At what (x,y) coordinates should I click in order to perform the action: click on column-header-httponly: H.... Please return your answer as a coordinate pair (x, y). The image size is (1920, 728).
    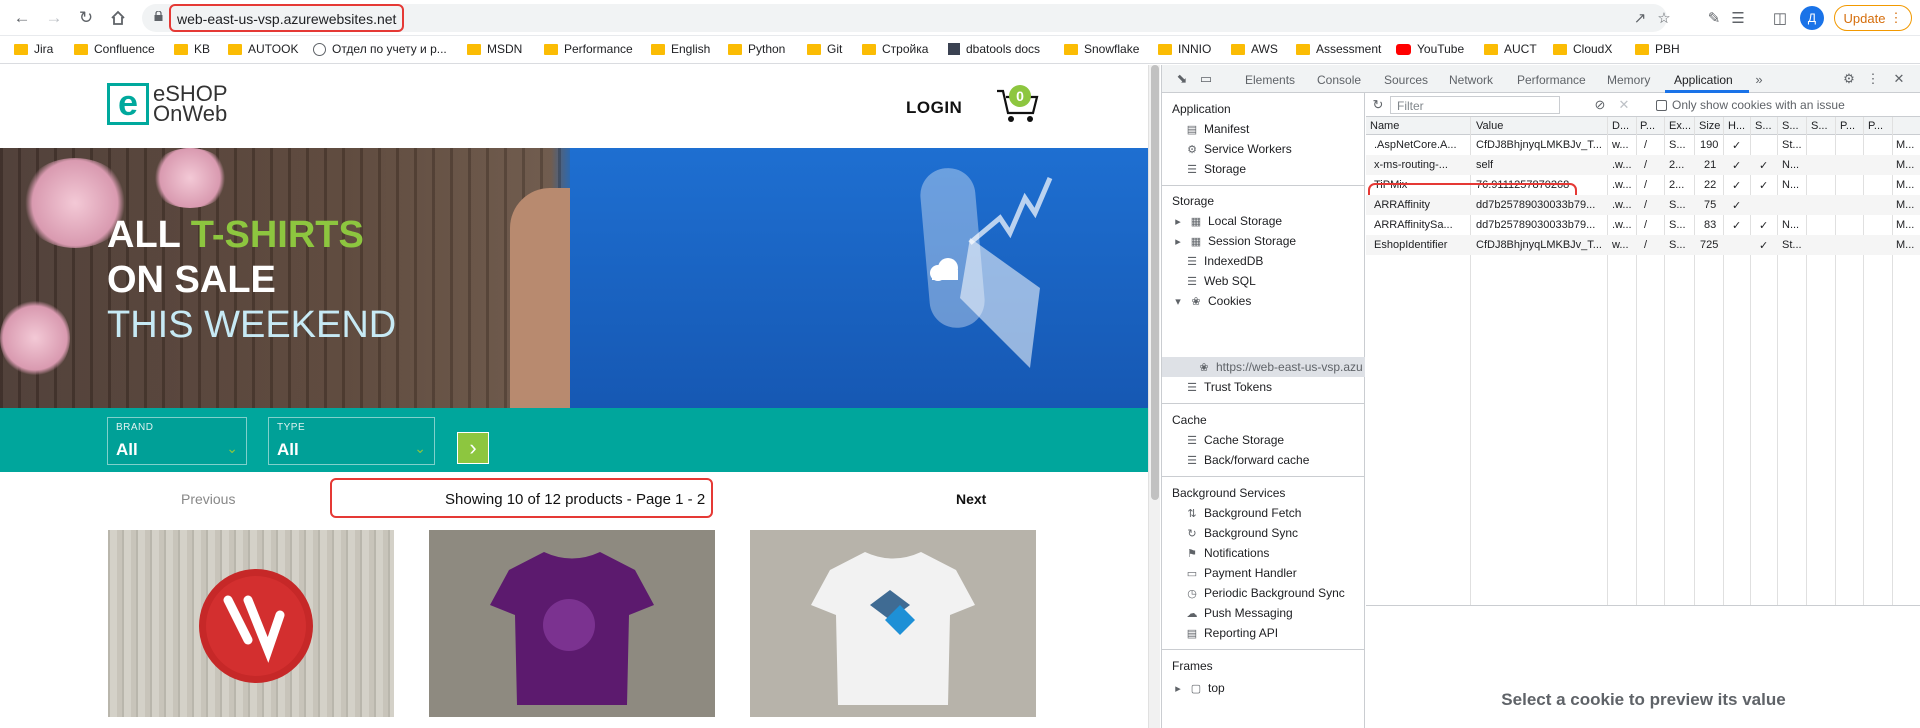
    Looking at the image, I should click on (1738, 126).